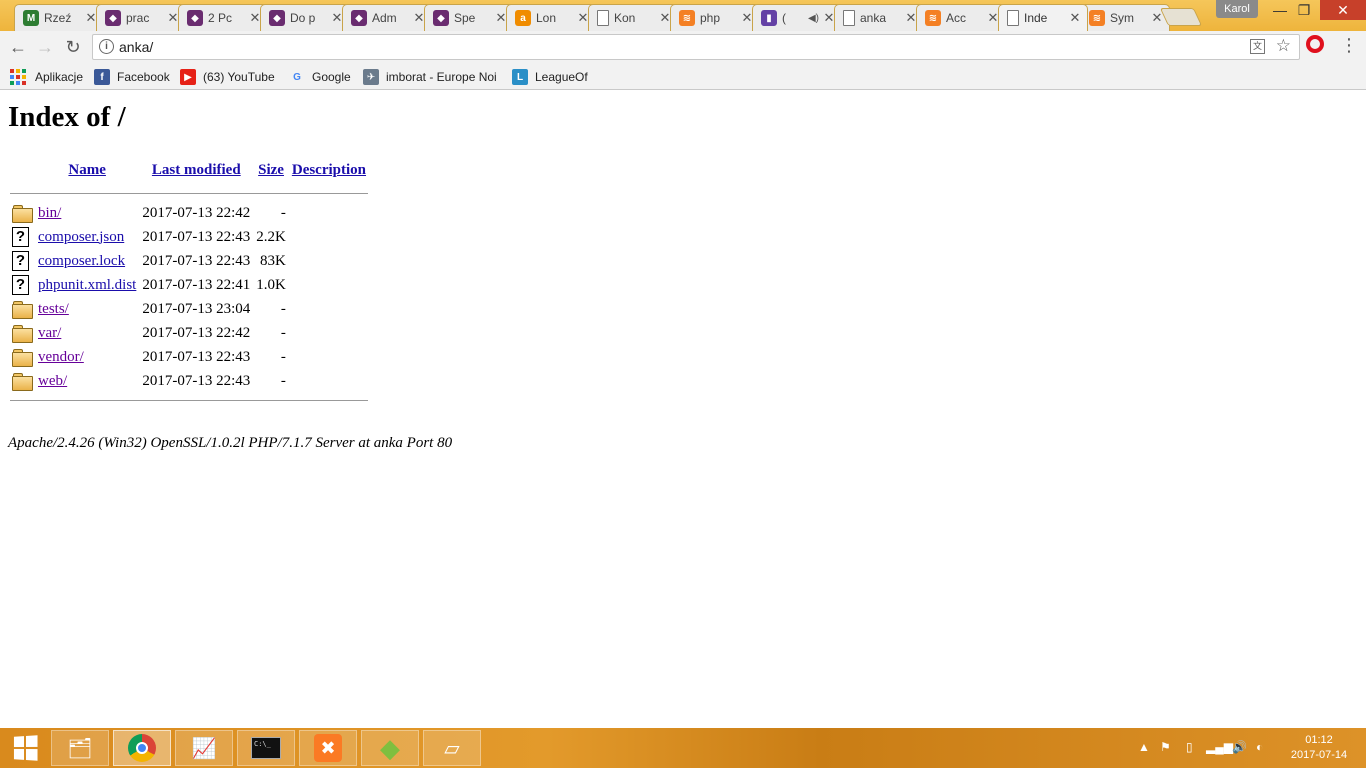 The width and height of the screenshot is (1366, 768). I want to click on taskbar-resource-monitor: 📈, so click(204, 748).